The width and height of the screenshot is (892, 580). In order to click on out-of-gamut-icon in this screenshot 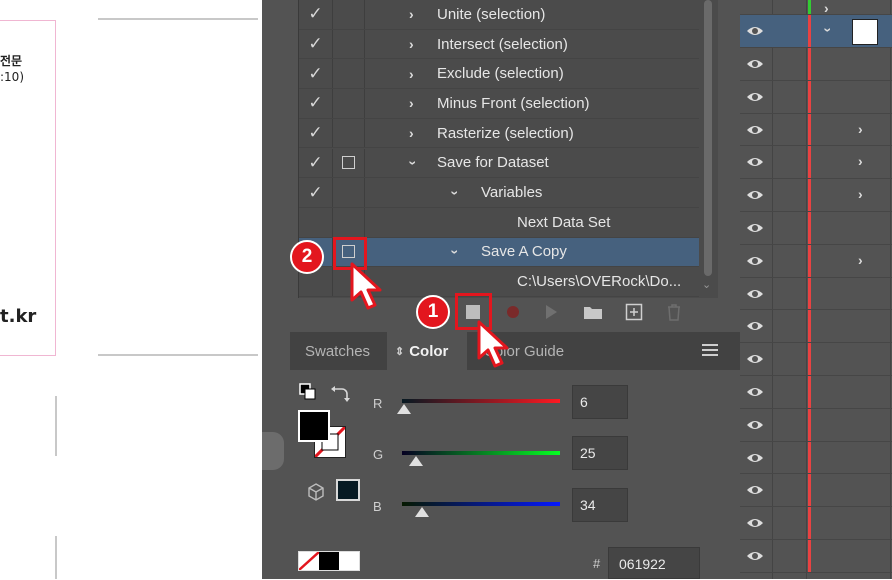, I will do `click(316, 492)`.